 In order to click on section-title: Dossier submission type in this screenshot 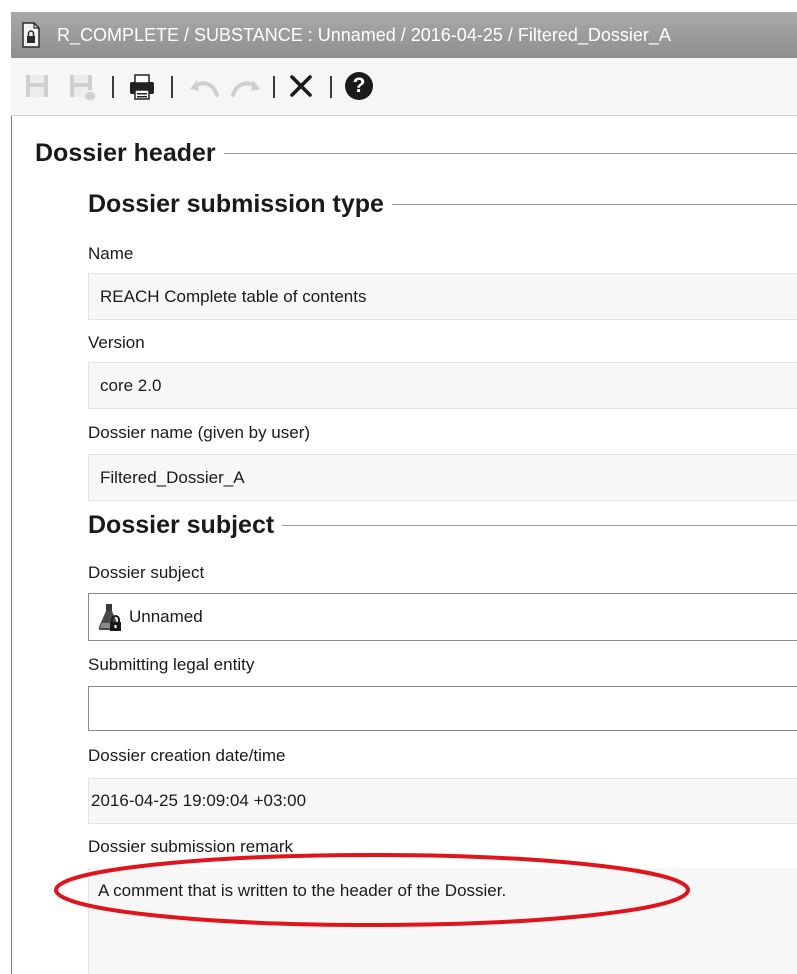, I will do `click(236, 203)`.